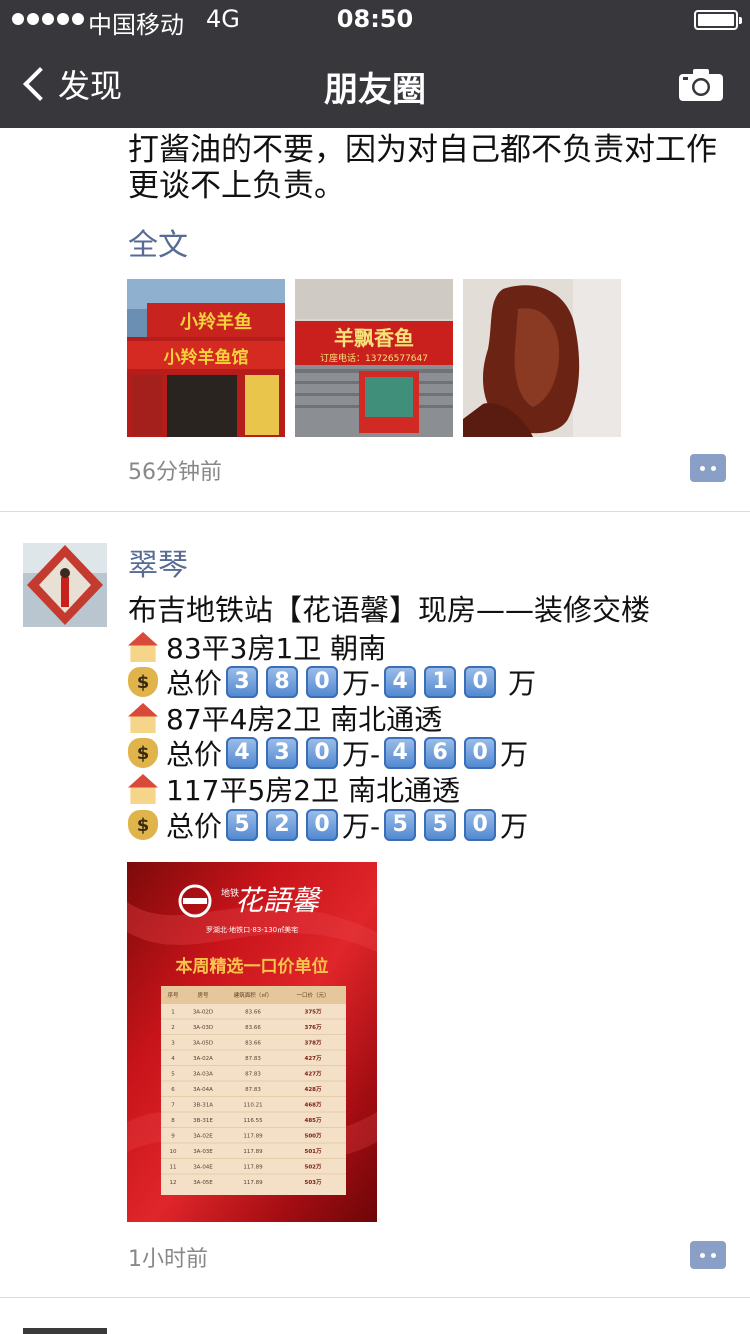 The height and width of the screenshot is (1334, 750). I want to click on poster-table-cell: 428万, so click(313, 1089).